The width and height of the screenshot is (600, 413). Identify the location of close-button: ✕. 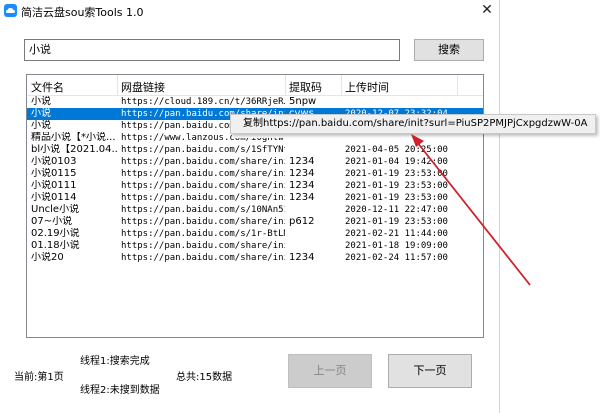
(487, 10).